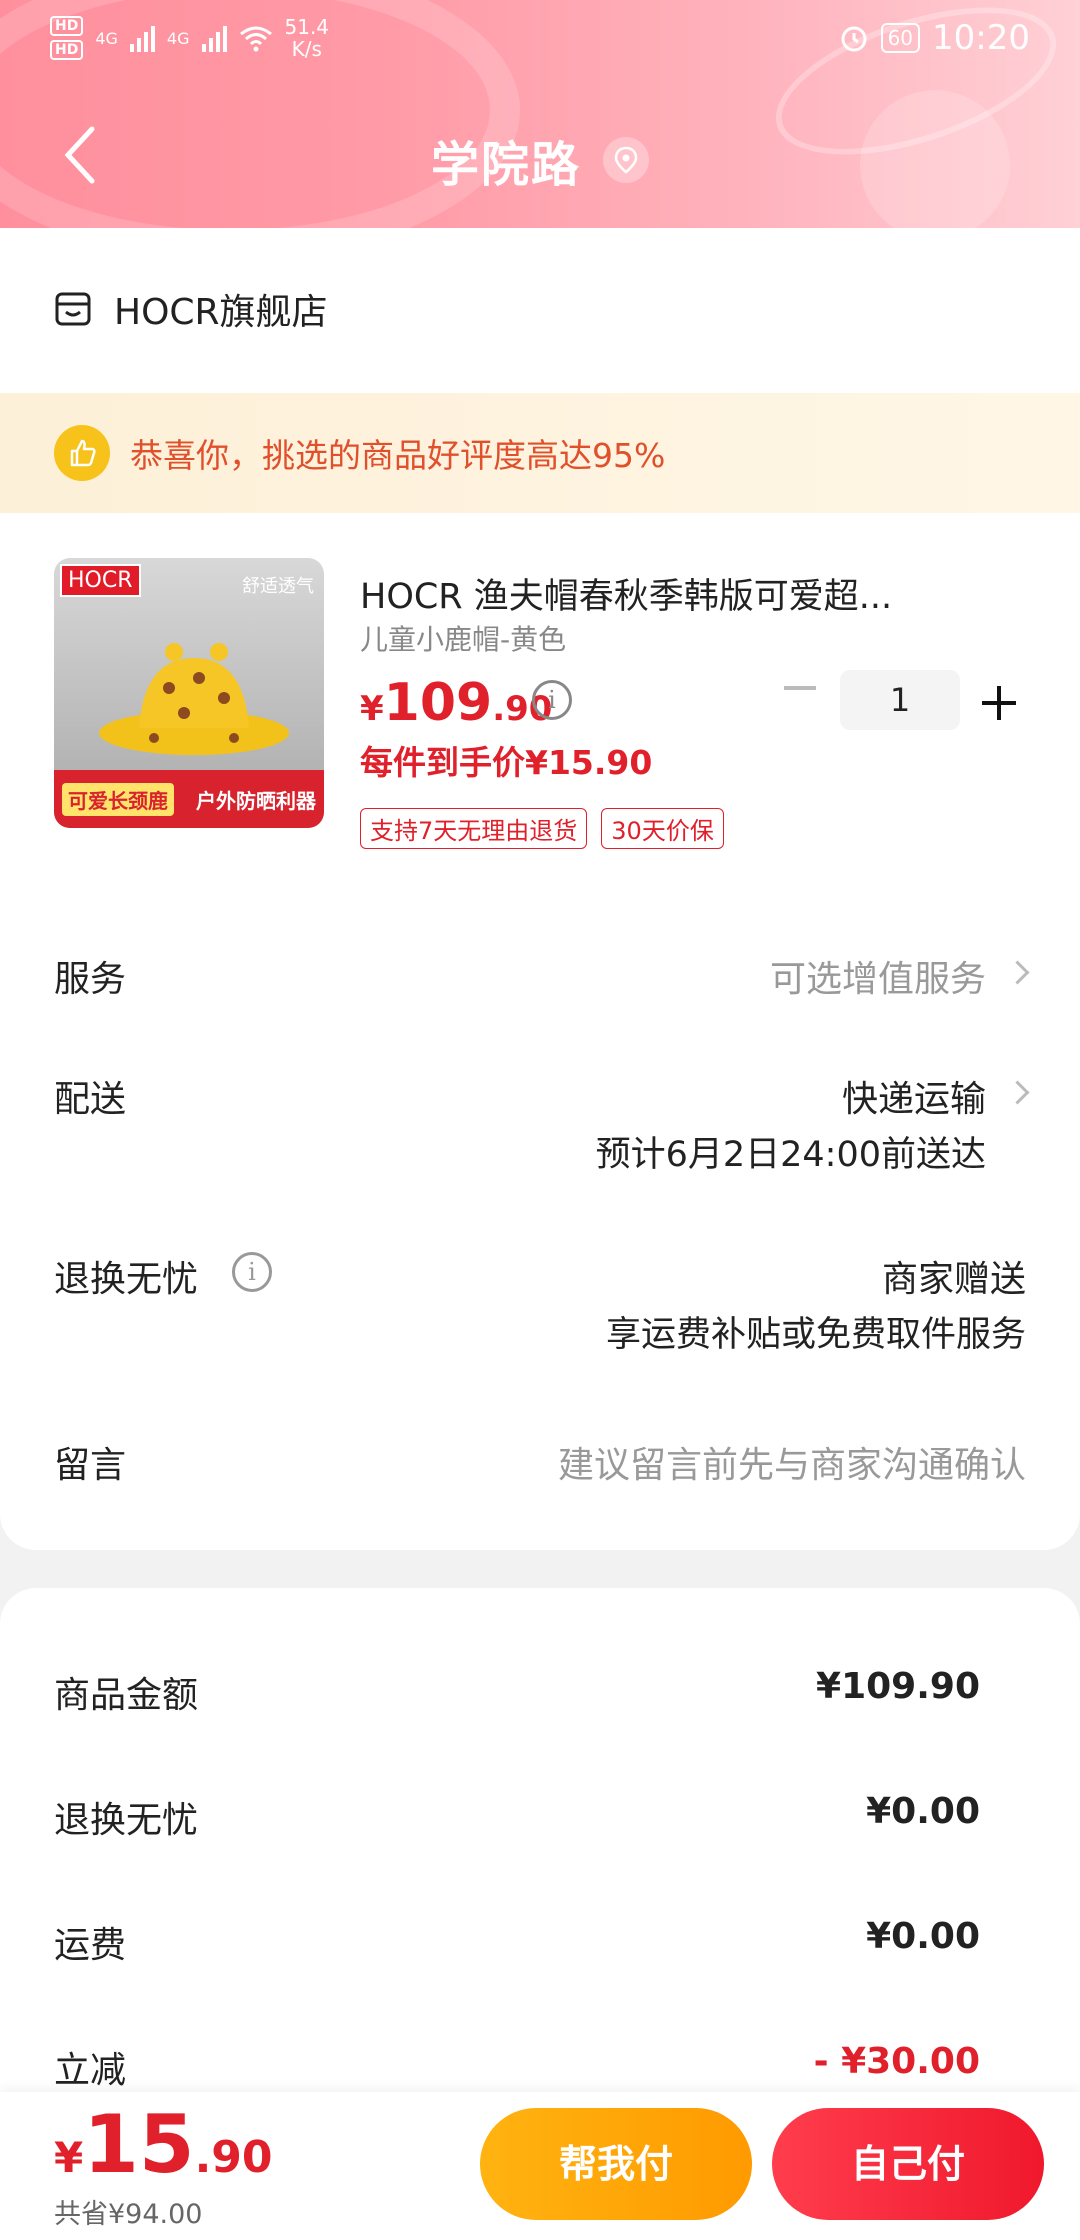 The height and width of the screenshot is (2240, 1080). Describe the element at coordinates (908, 2164) in the screenshot. I see `self-pay-button: 自己付` at that location.